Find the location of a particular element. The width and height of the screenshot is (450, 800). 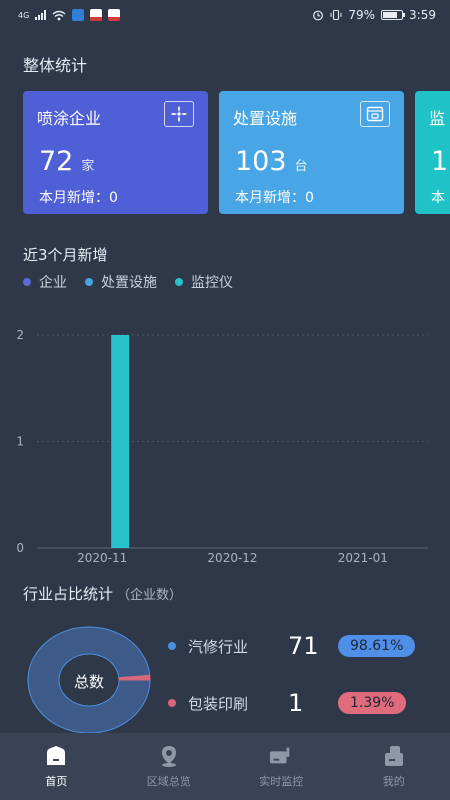

camera-icon is located at coordinates (281, 756).